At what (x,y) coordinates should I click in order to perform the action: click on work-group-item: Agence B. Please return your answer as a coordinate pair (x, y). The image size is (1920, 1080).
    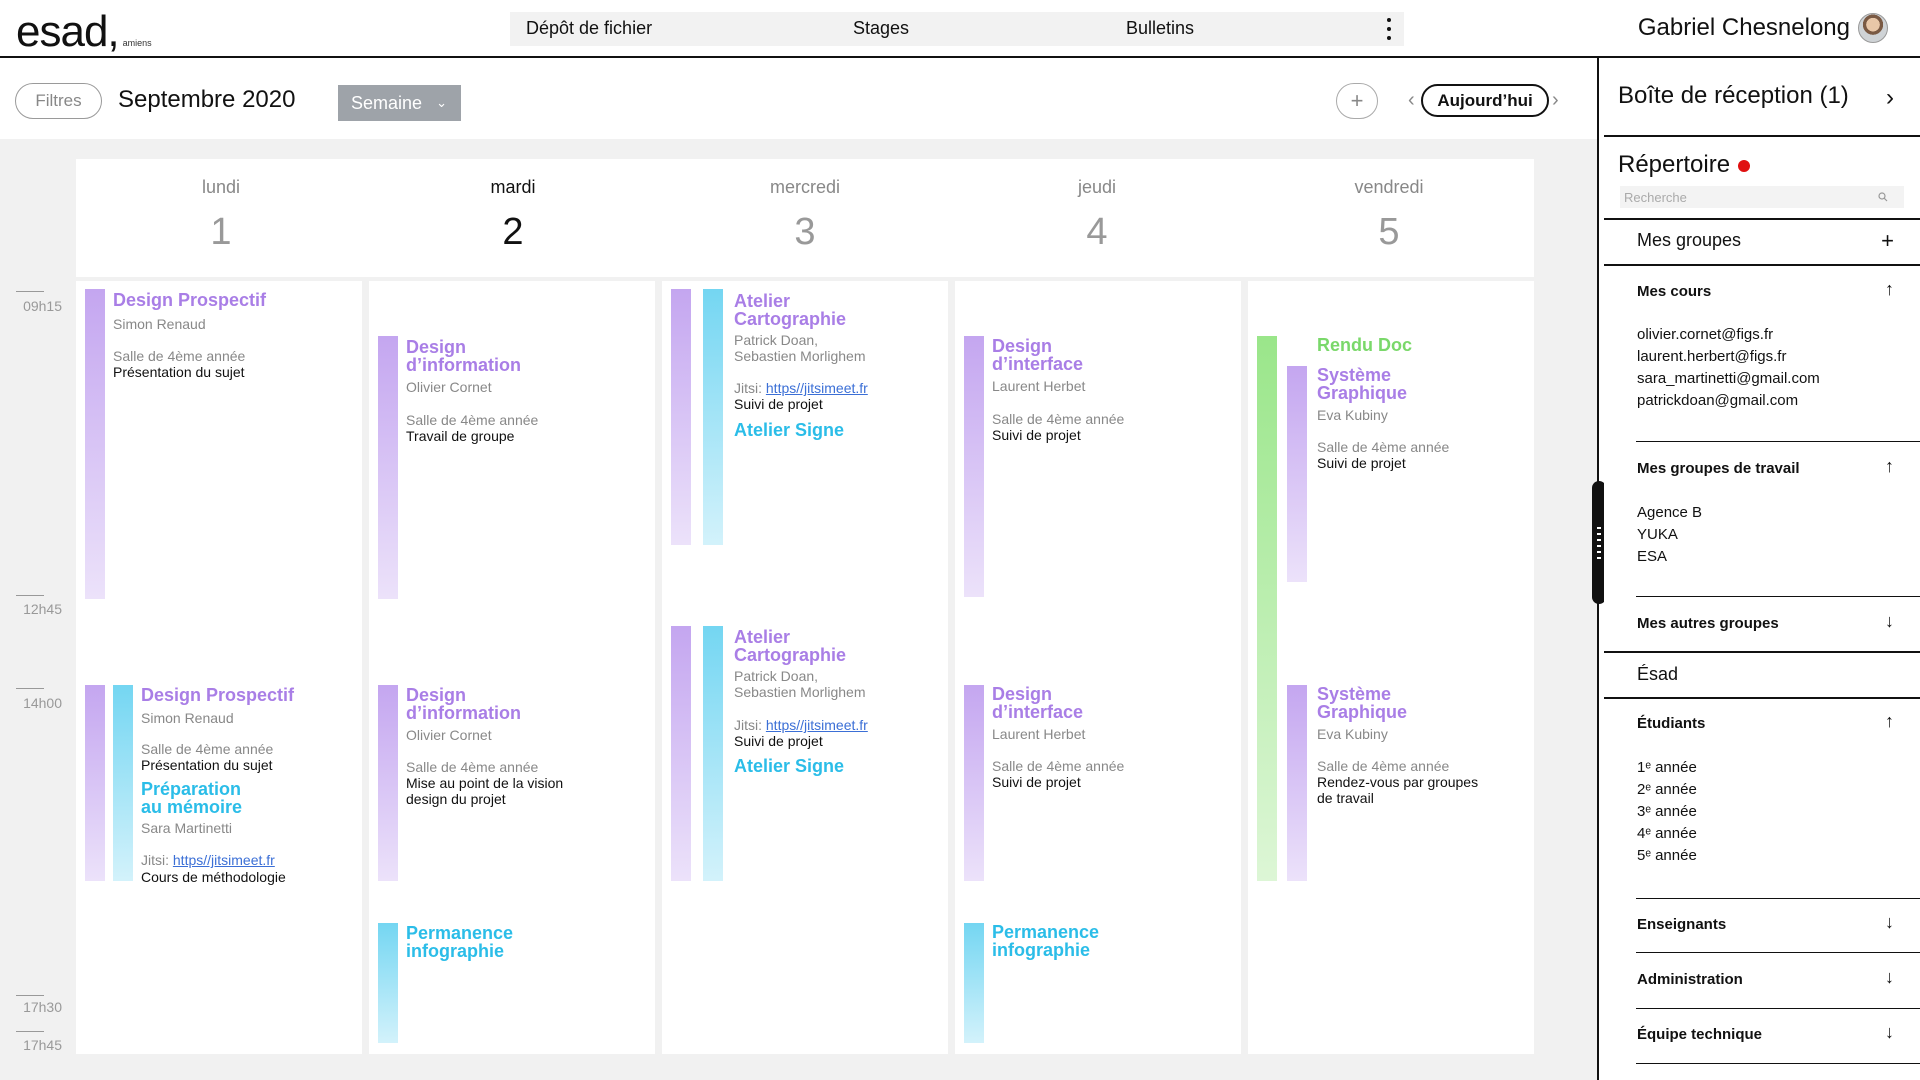
    Looking at the image, I should click on (1669, 513).